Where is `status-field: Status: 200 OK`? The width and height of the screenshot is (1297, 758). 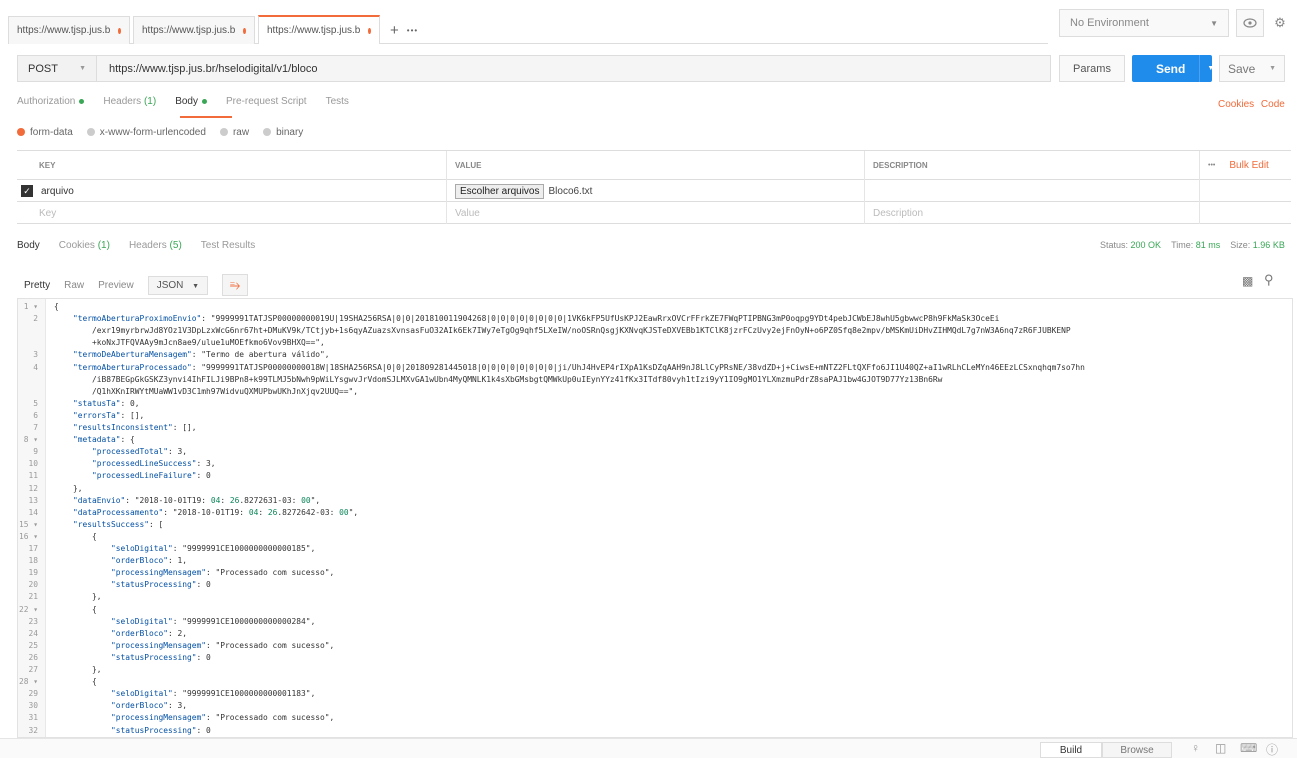
status-field: Status: 200 OK is located at coordinates (1130, 245).